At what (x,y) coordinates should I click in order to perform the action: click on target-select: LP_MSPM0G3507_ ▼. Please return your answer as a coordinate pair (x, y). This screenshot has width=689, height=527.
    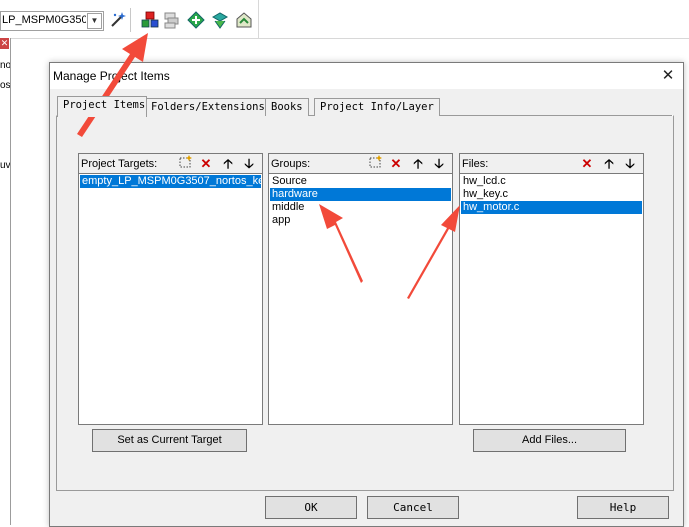
    Looking at the image, I should click on (52, 21).